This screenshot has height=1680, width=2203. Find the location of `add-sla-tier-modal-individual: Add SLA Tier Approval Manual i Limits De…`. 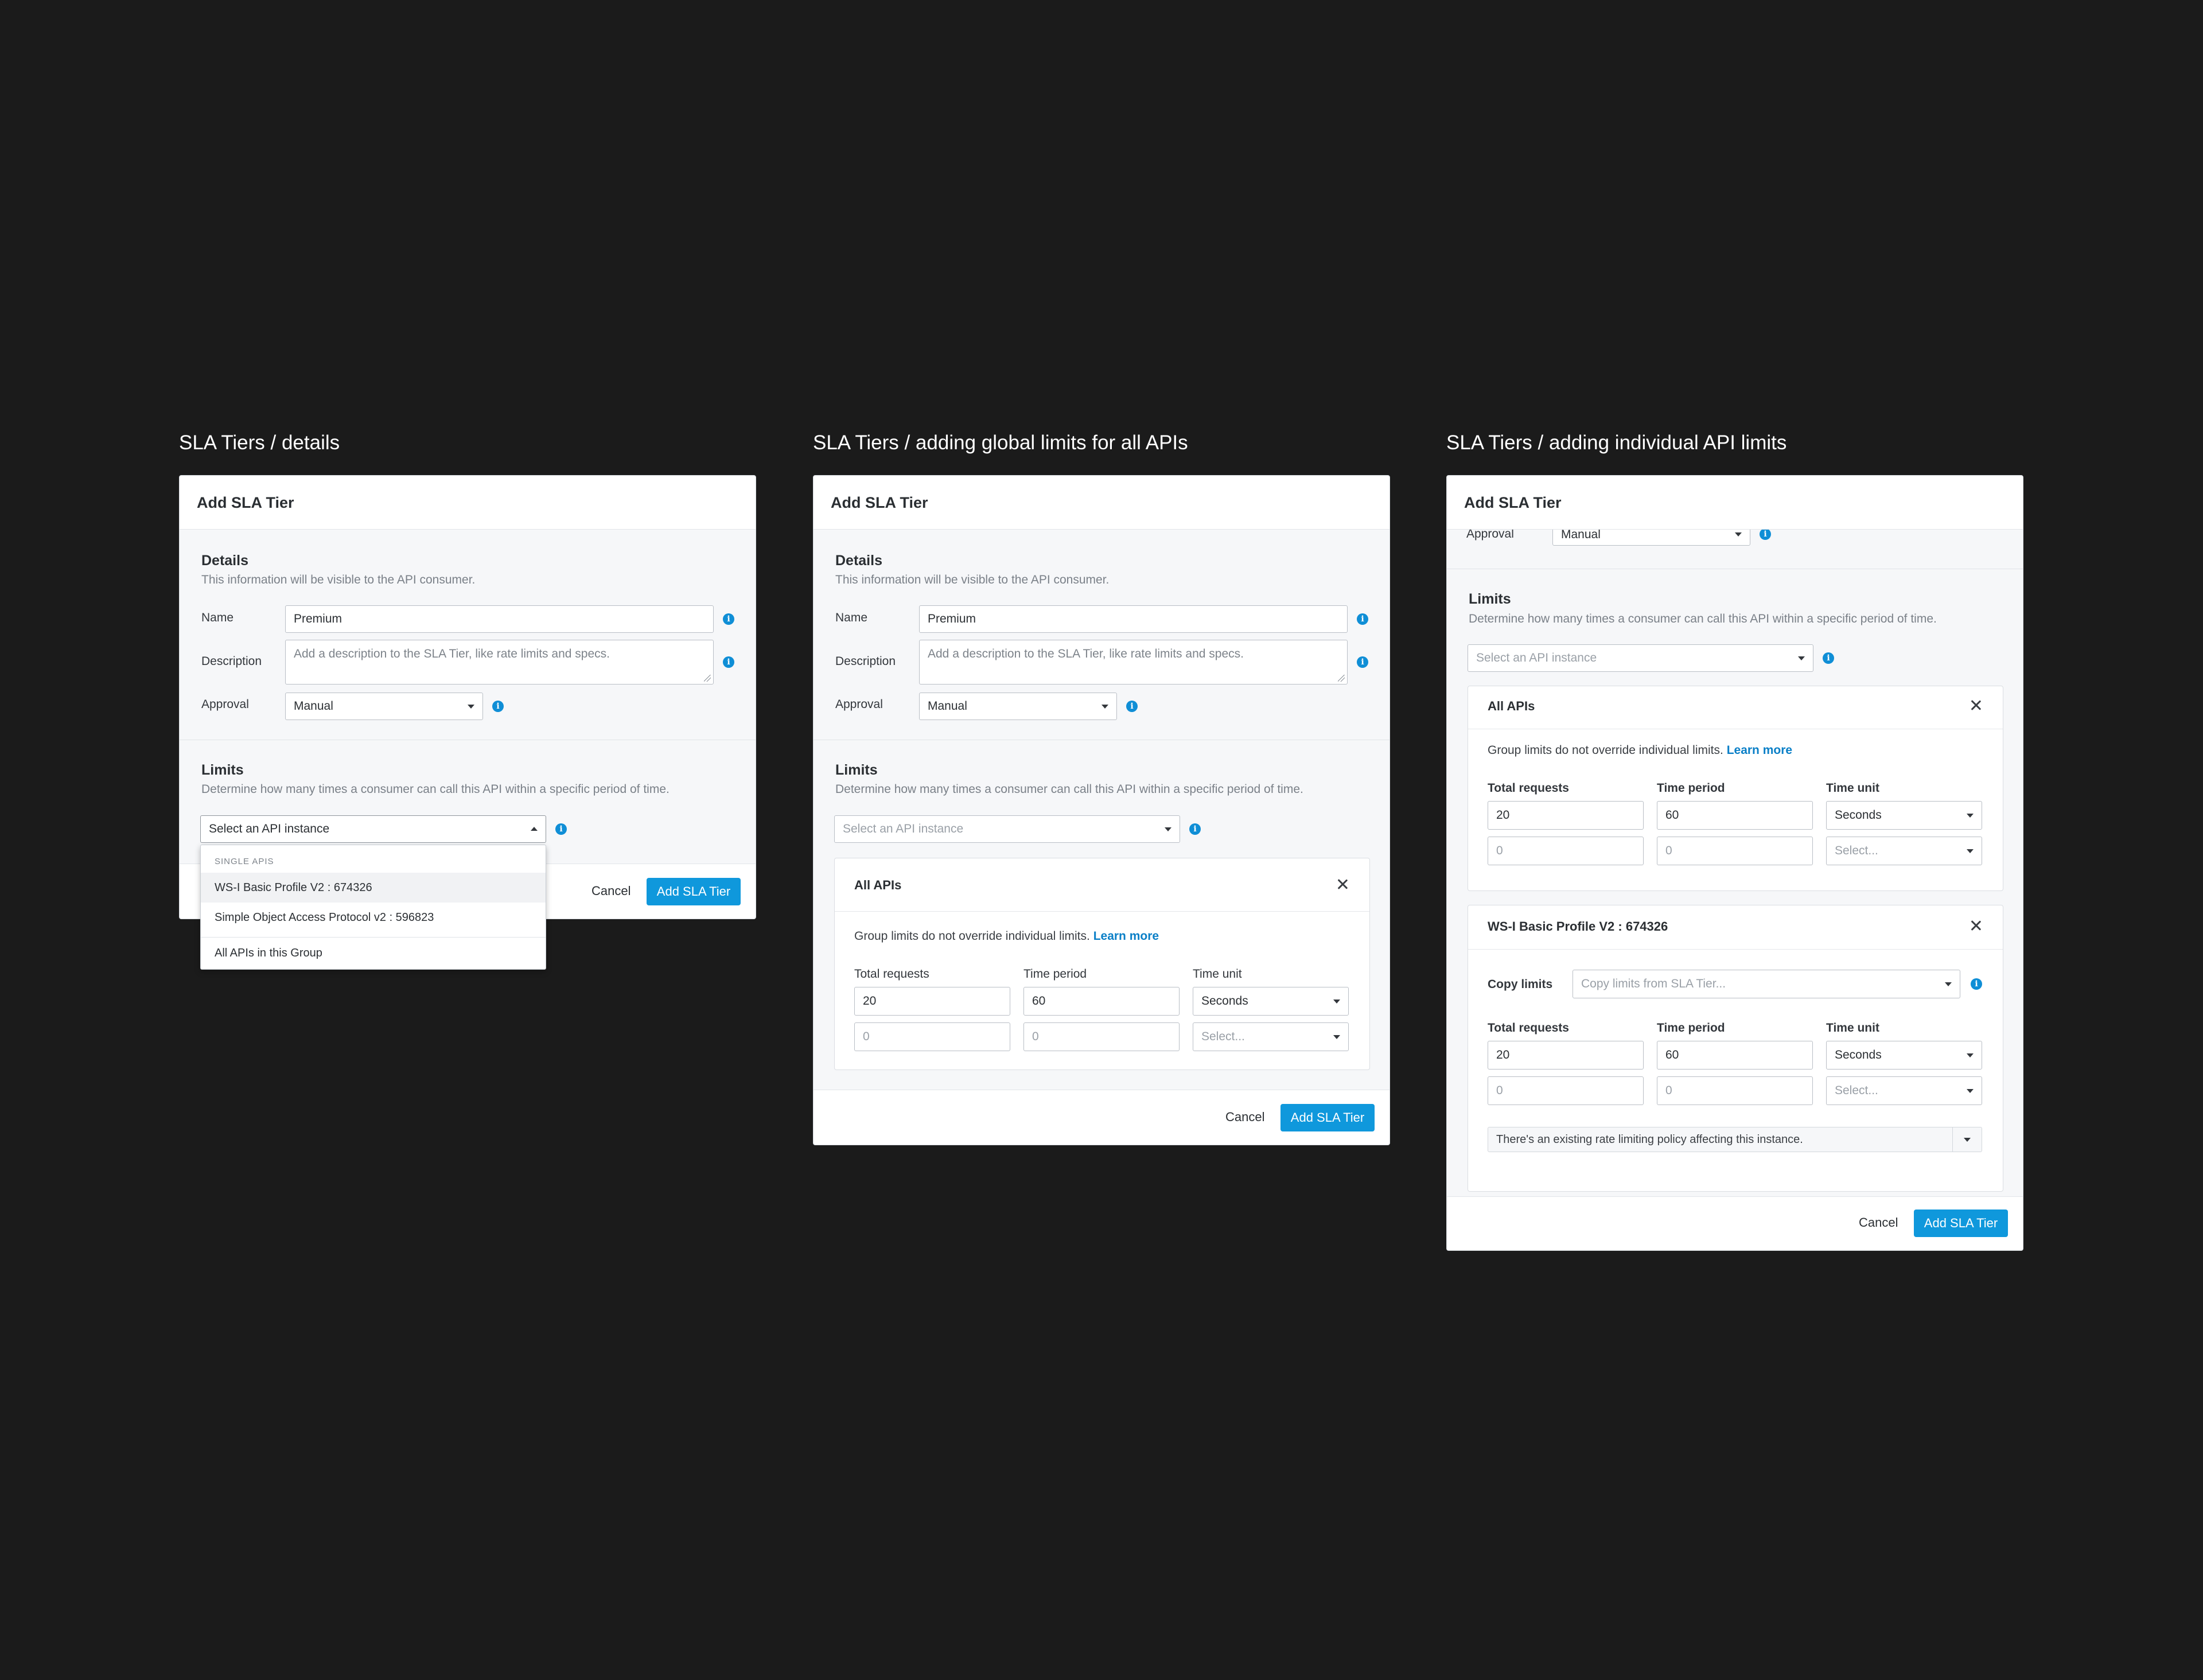

add-sla-tier-modal-individual: Add SLA Tier Approval Manual i Limits De… is located at coordinates (1735, 863).